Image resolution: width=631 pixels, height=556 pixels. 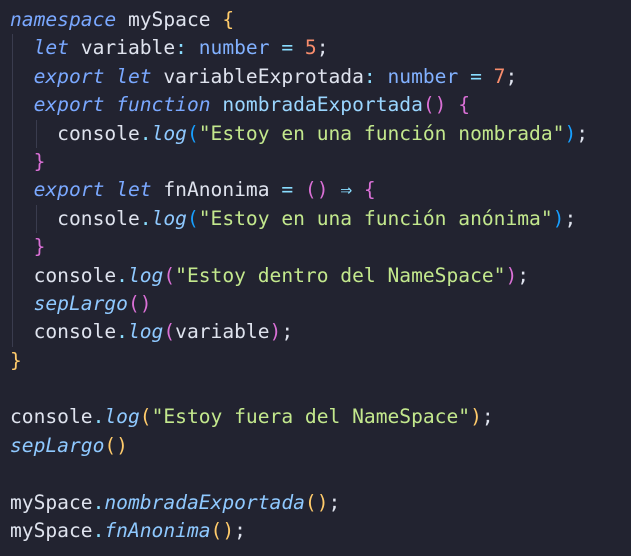 I want to click on code-token: 5, so click(x=310, y=48).